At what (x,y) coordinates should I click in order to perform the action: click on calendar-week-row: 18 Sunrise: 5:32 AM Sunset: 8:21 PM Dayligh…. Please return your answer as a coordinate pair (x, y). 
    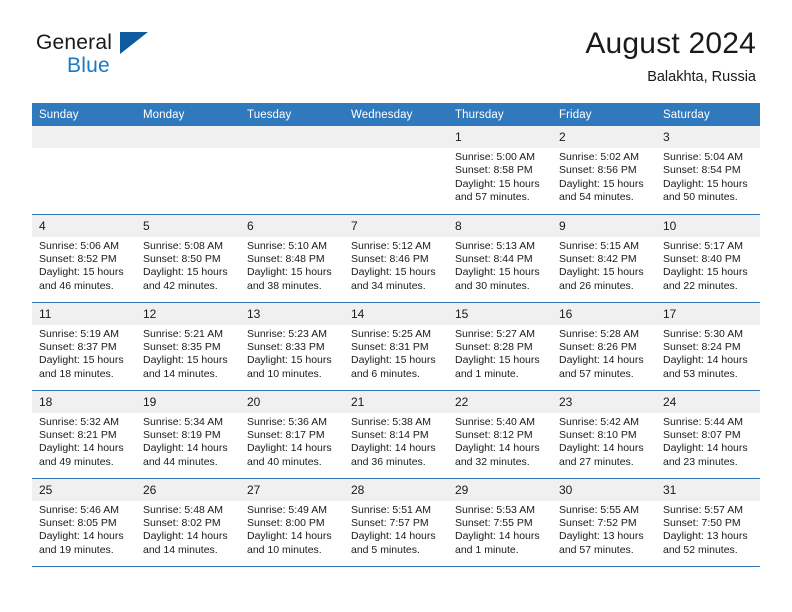
    Looking at the image, I should click on (396, 433).